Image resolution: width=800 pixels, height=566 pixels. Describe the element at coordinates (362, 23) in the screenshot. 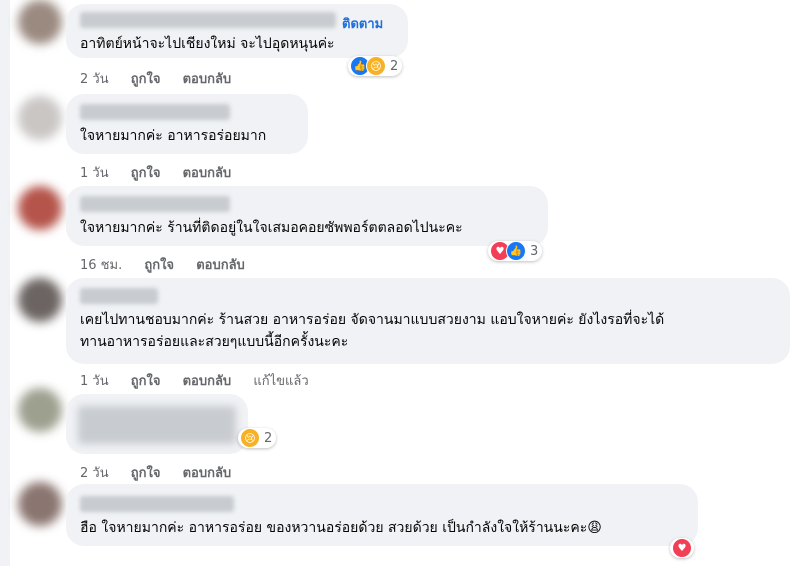

I see `follow-link: ติดตาม` at that location.